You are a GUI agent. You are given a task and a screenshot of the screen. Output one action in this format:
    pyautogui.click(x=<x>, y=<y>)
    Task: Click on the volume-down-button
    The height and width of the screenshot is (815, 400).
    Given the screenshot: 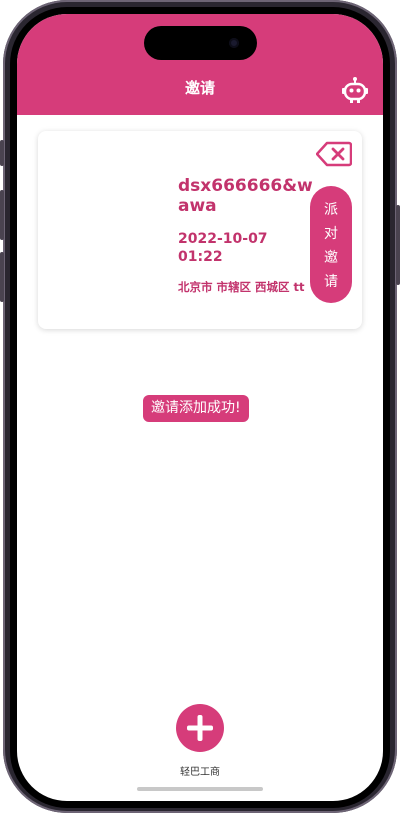 What is the action you would take?
    pyautogui.click(x=2, y=277)
    